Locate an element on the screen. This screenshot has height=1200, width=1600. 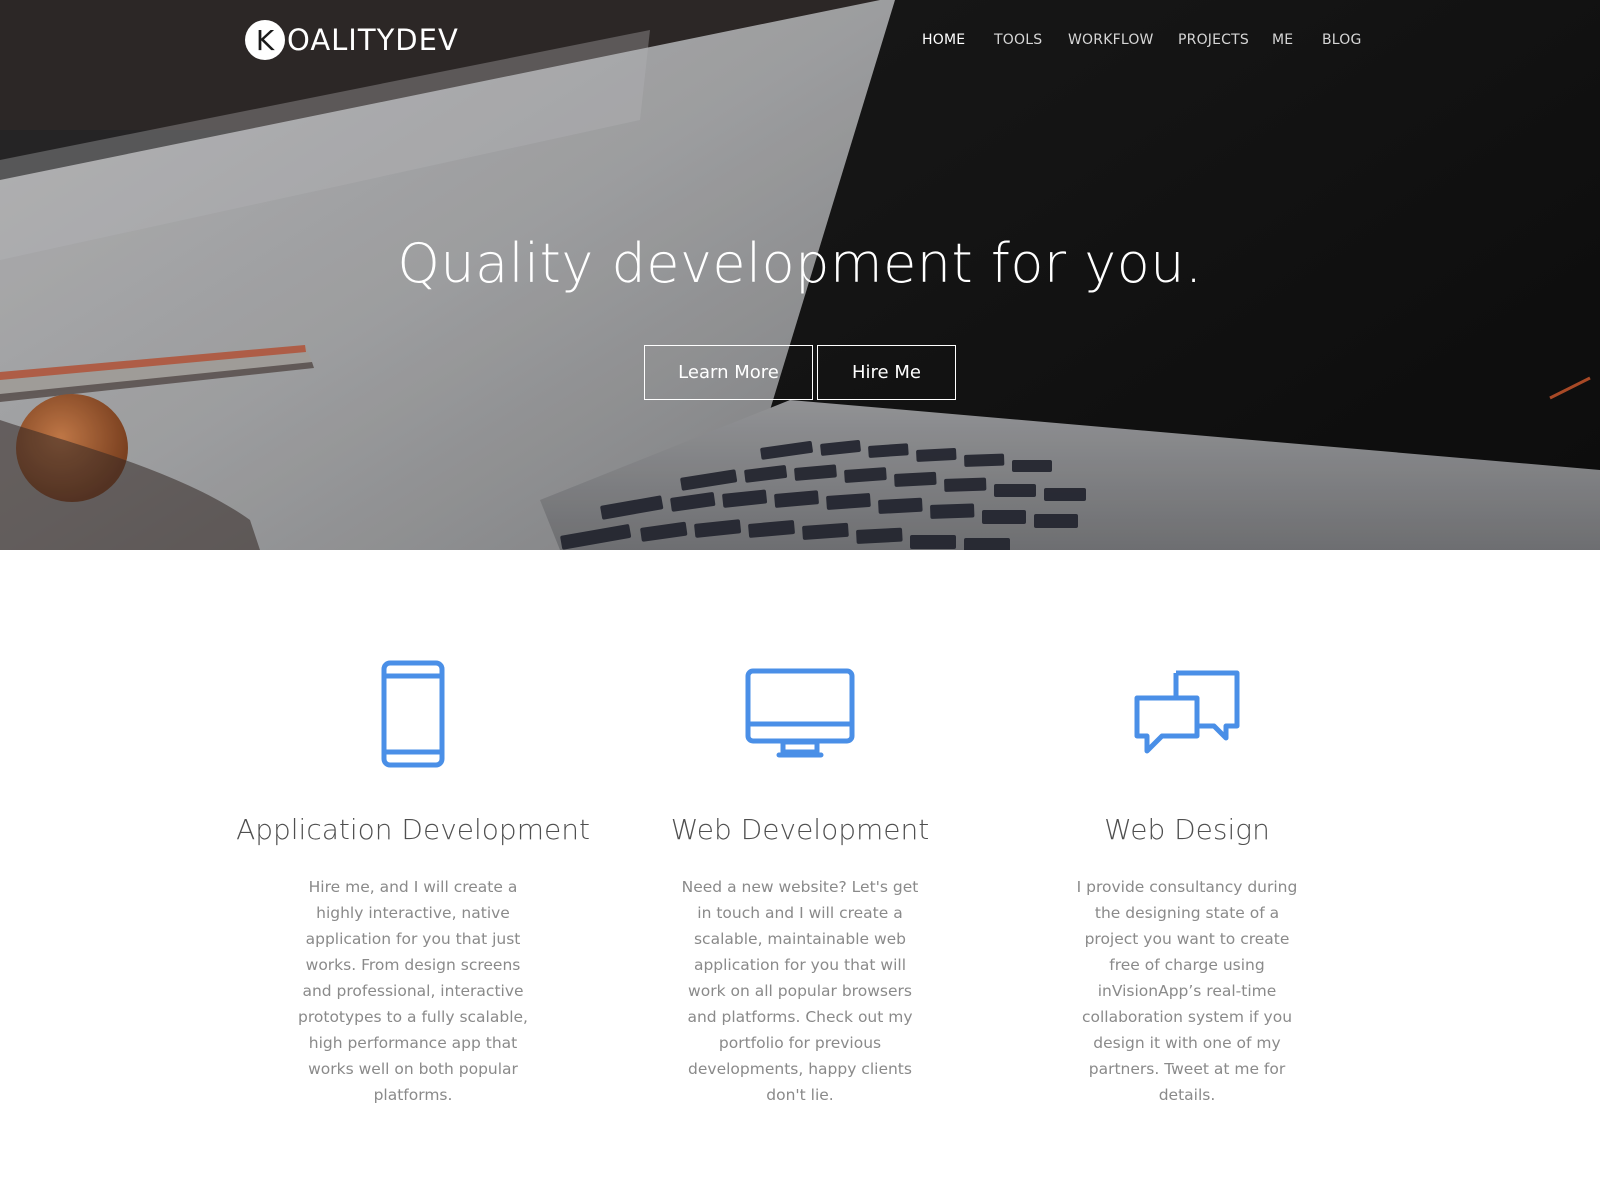
desktop-monitor-icon is located at coordinates (800, 713).